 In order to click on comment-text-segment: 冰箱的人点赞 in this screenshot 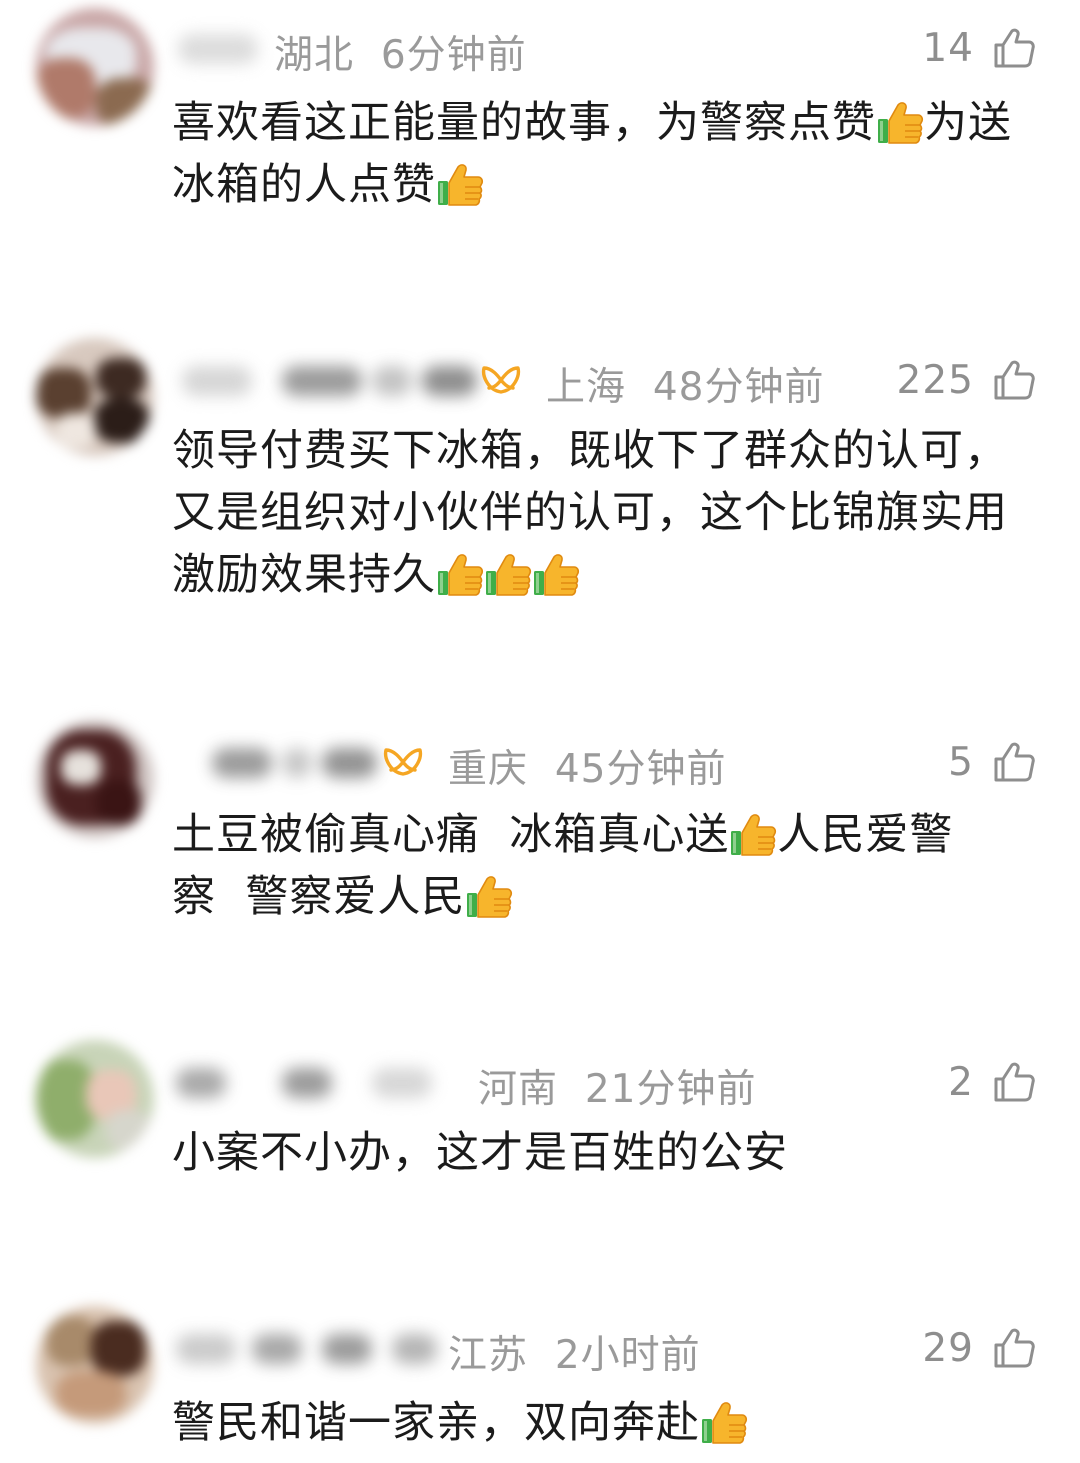, I will do `click(304, 185)`.